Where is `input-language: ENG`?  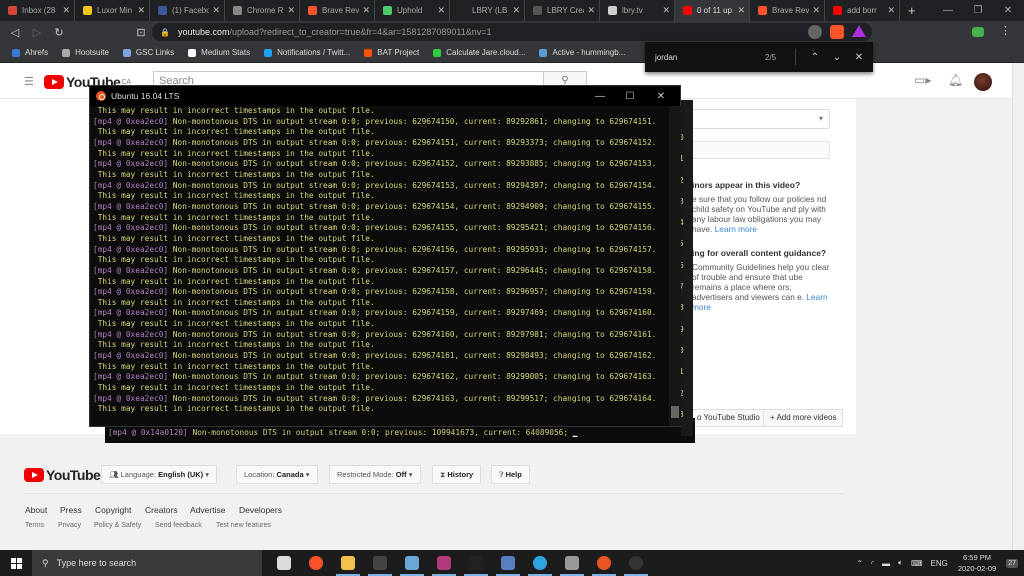
input-language: ENG is located at coordinates (938, 563).